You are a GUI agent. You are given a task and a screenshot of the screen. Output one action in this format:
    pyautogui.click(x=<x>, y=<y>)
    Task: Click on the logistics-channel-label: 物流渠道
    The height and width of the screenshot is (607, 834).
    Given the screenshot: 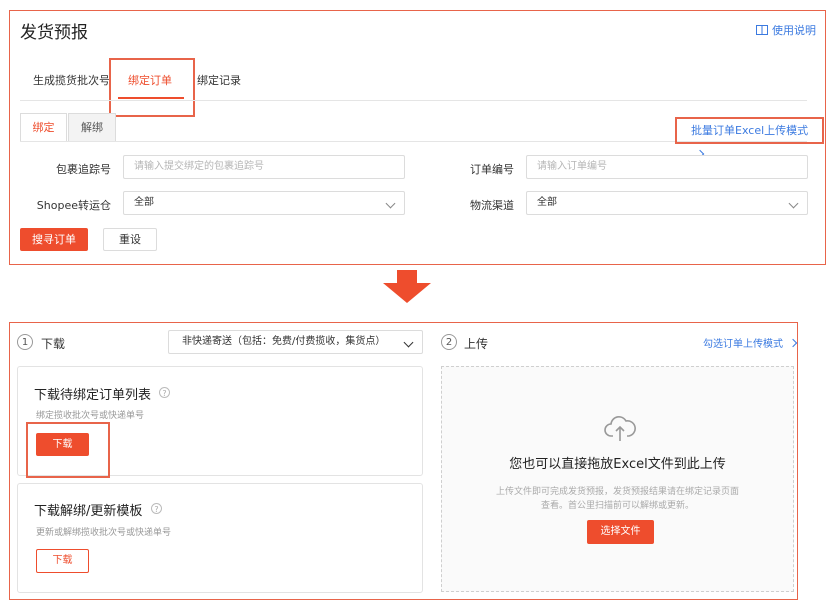 What is the action you would take?
    pyautogui.click(x=492, y=205)
    